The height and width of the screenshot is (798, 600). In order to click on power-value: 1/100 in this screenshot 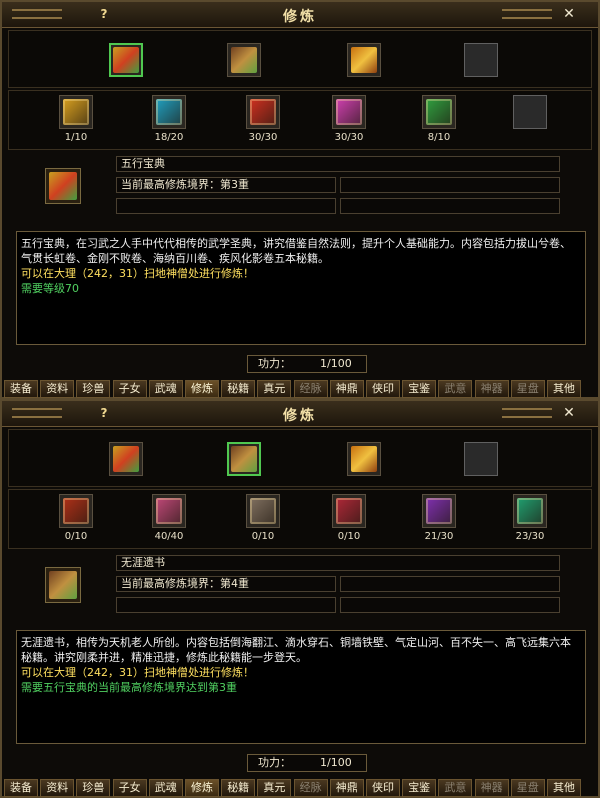, I will do `click(336, 762)`.